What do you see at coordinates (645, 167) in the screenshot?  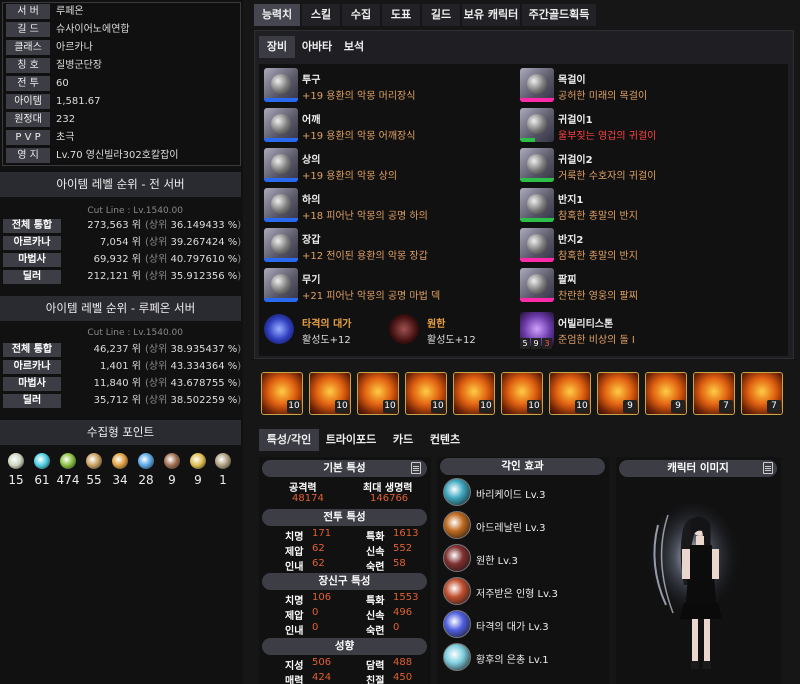 I see `equip-slot: 귀걸이2 거룩한 수호자의 귀걸이` at bounding box center [645, 167].